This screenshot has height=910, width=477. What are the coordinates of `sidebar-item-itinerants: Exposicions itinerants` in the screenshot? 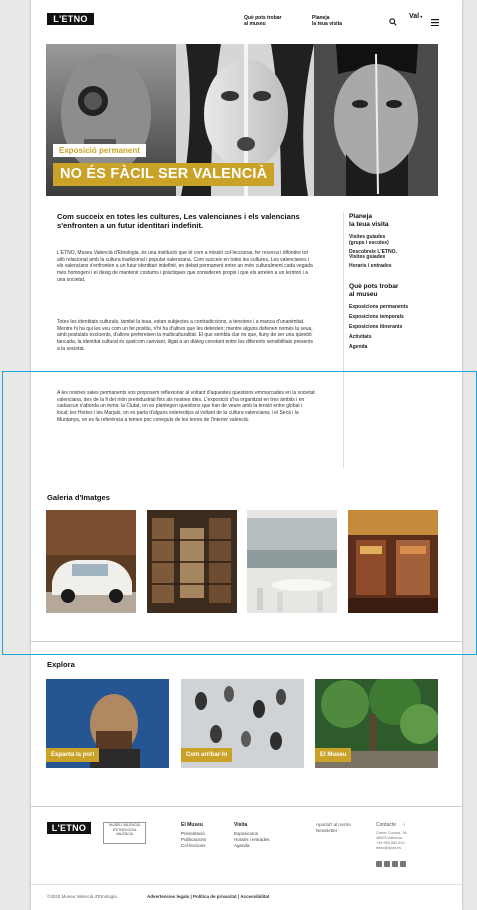 It's located at (403, 327).